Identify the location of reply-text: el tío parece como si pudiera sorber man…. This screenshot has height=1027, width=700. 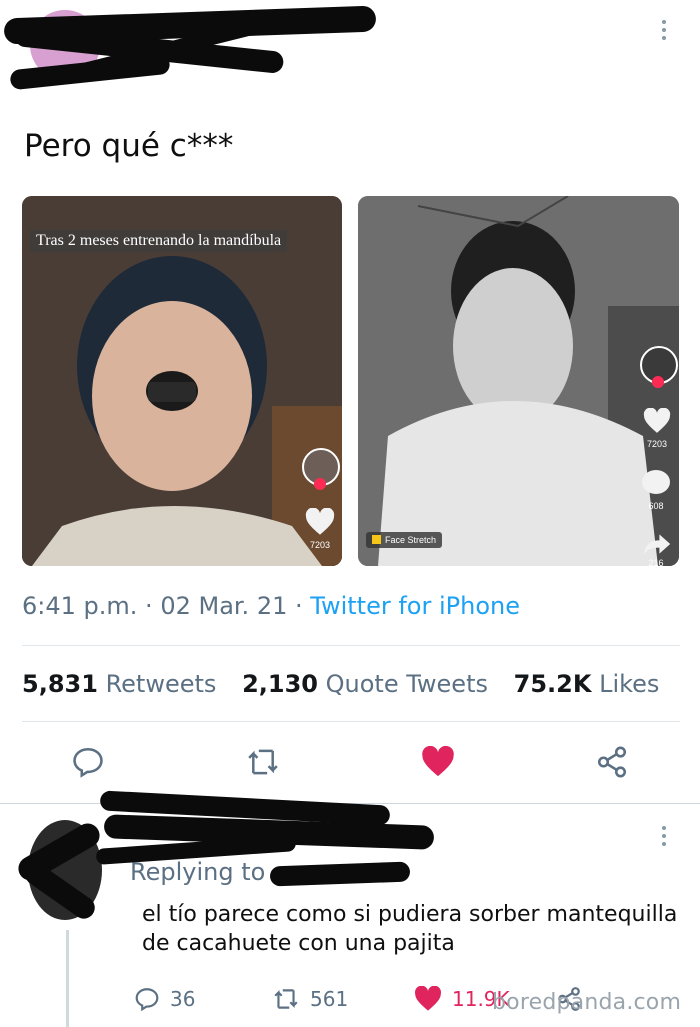
(410, 929).